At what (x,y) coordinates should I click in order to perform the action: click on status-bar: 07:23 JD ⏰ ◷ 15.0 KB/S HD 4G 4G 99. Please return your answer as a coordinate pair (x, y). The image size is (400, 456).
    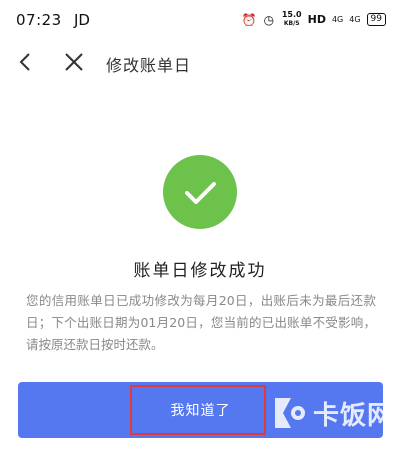
    Looking at the image, I should click on (200, 20).